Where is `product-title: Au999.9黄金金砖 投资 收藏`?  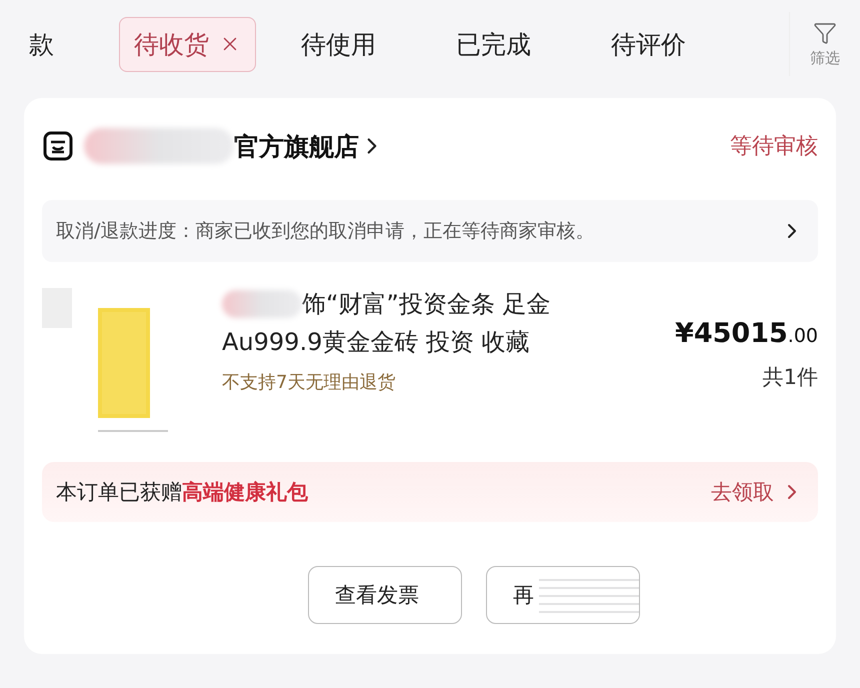 product-title: Au999.9黄金金砖 投资 收藏 is located at coordinates (376, 342).